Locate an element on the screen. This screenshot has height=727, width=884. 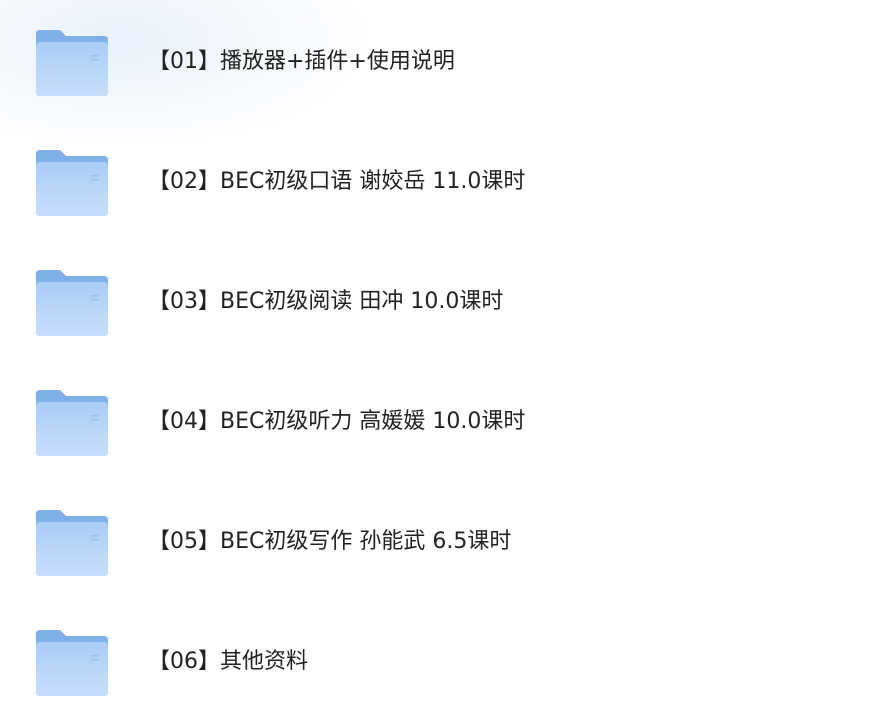
folder-item-02: 【02】BEC初级口语 谢姣岳 11.0课时 is located at coordinates (442, 195).